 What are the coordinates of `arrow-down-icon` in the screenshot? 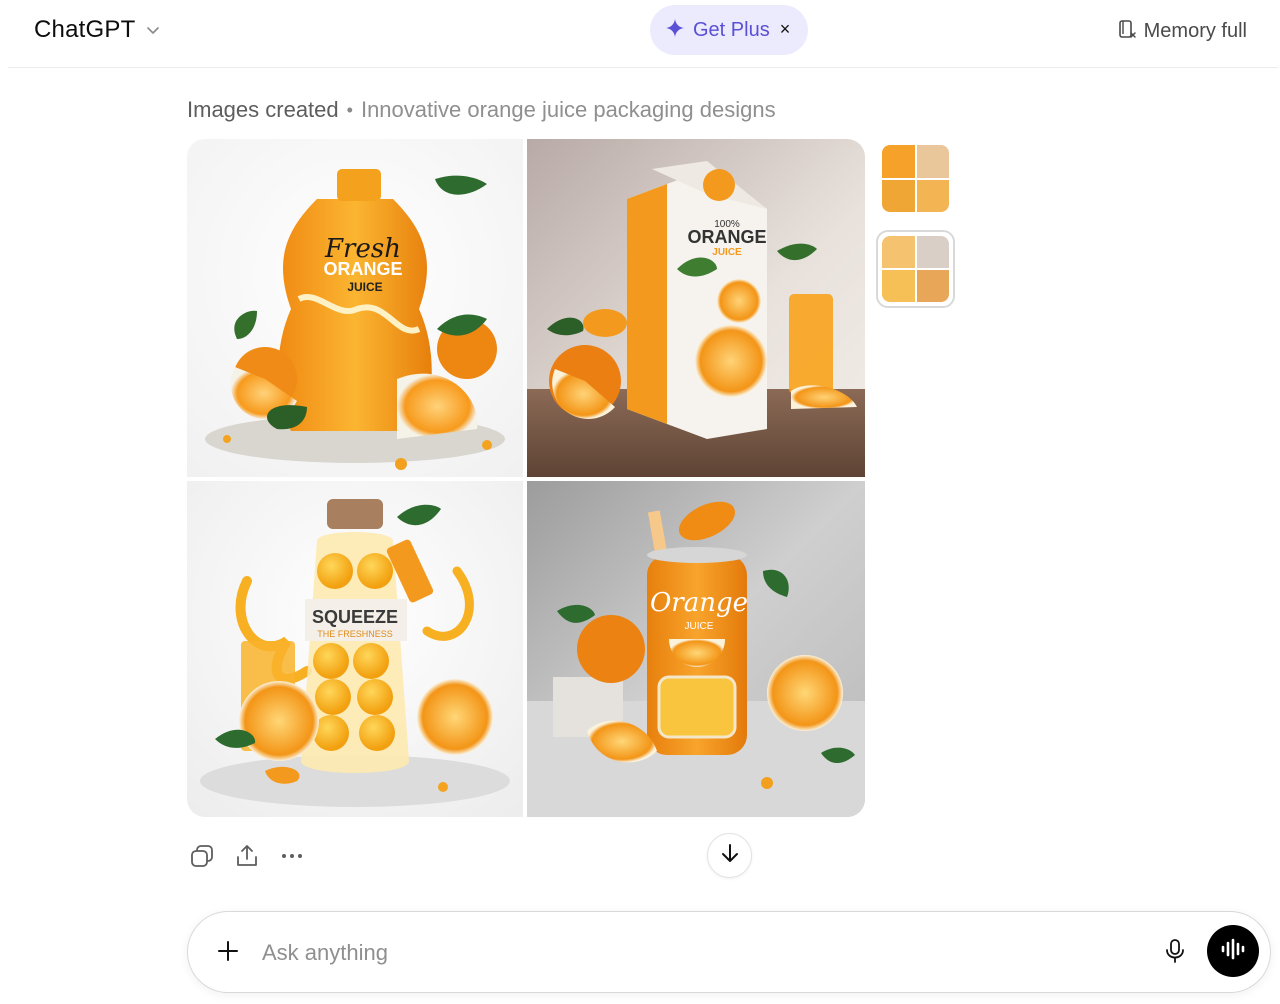 It's located at (730, 855).